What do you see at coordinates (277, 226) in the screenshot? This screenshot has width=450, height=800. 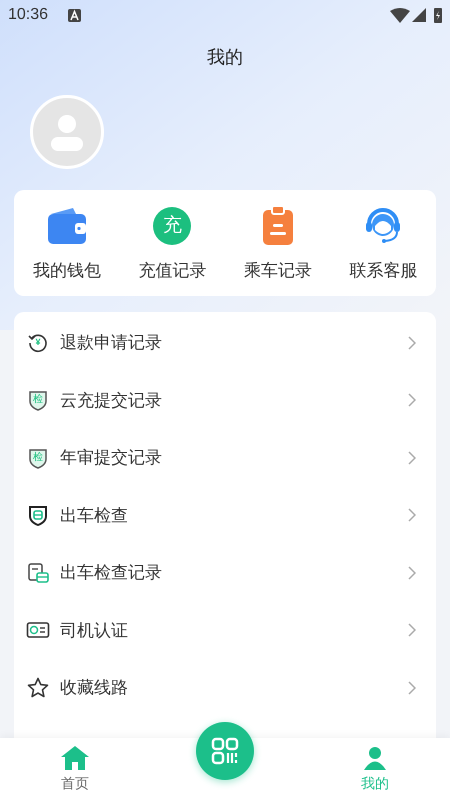 I see `clipboard-icon` at bounding box center [277, 226].